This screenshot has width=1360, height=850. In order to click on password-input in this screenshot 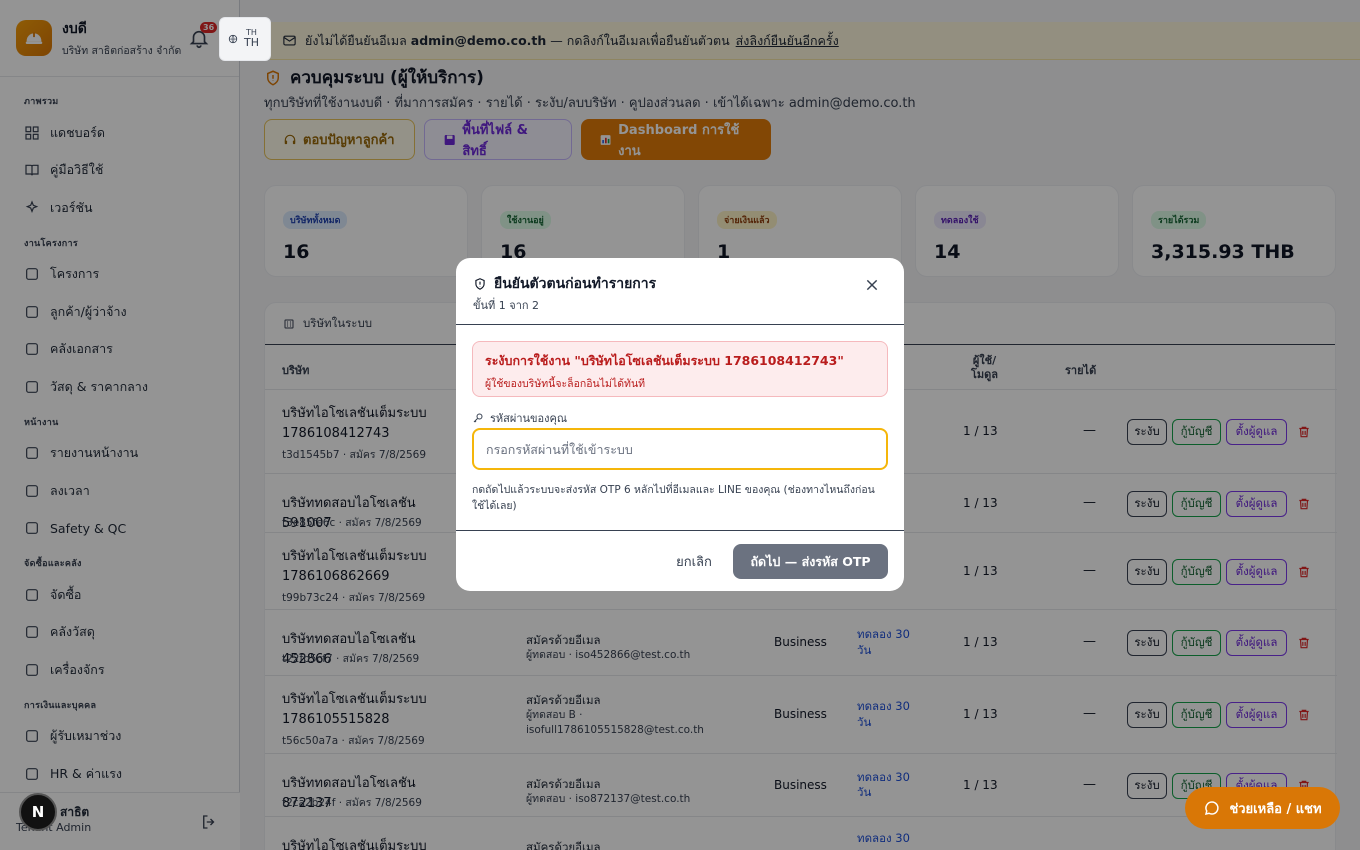, I will do `click(680, 449)`.